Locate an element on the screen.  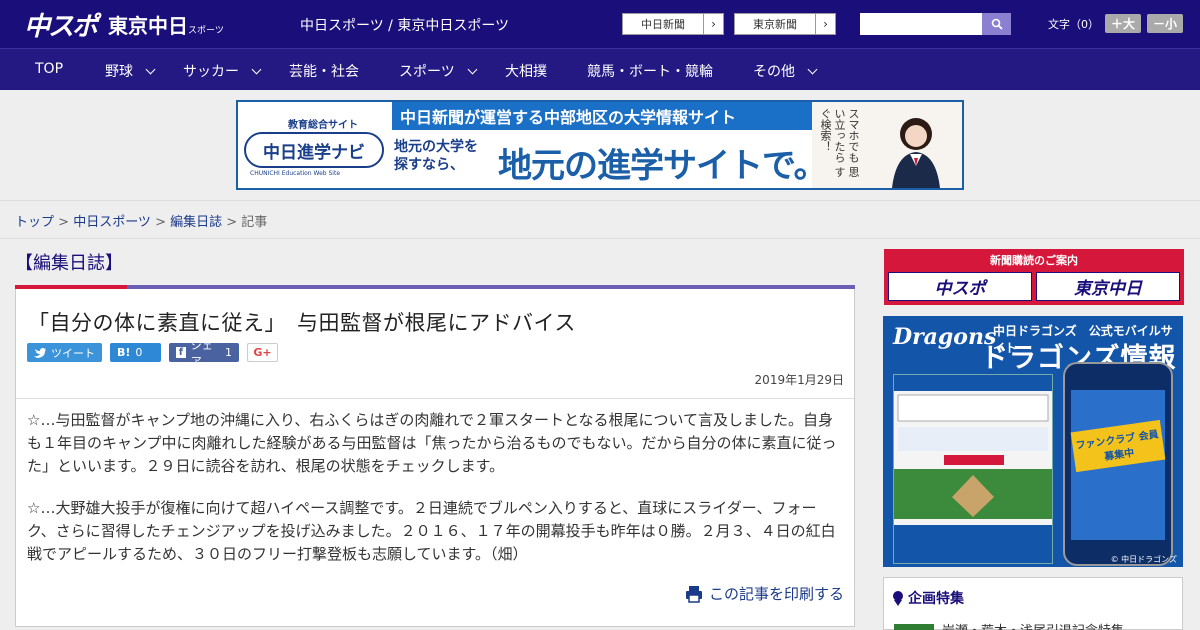
font-size-control: 文字（0） ＋大 －小 is located at coordinates (1116, 23).